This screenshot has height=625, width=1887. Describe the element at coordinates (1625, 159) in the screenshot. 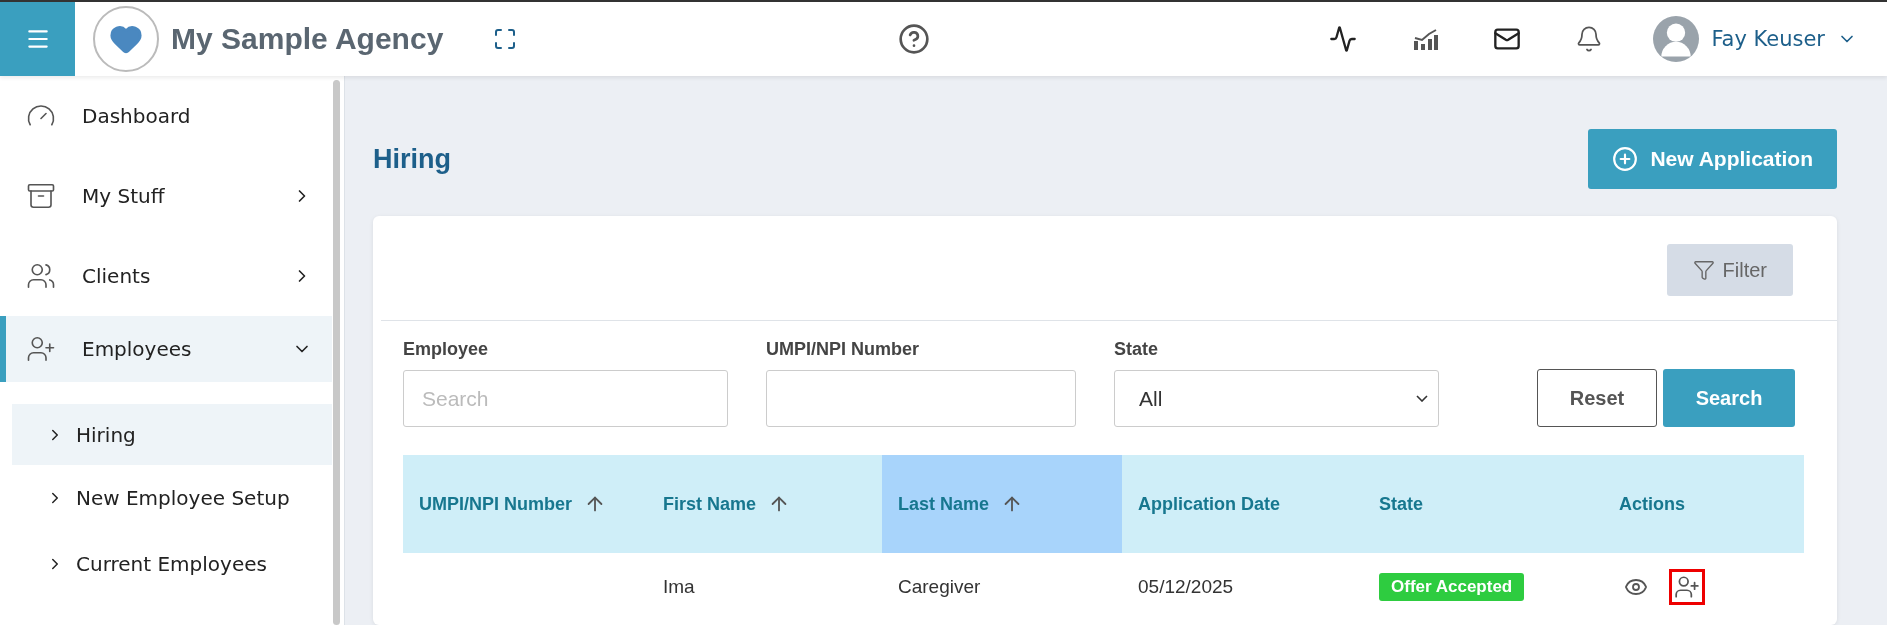

I see `plus-circle-icon` at that location.